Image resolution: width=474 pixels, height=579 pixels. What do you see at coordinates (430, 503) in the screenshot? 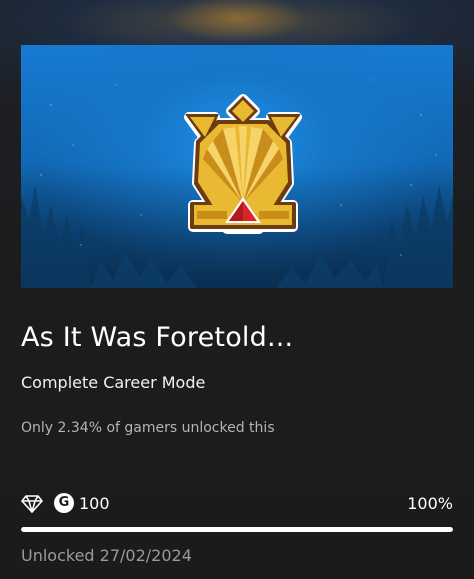
I see `progress-percent: 100%` at bounding box center [430, 503].